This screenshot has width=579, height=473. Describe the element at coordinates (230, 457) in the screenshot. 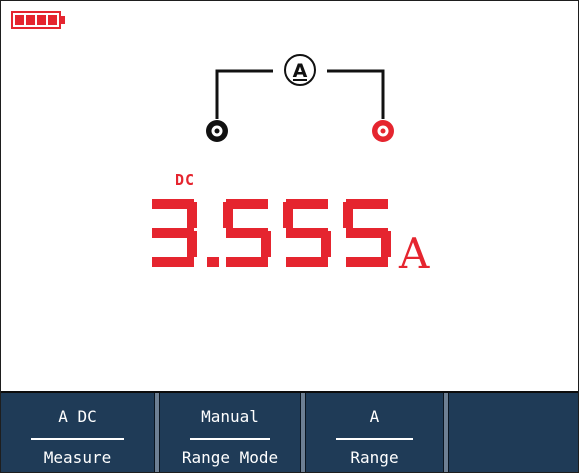

I see `softkey-range-mode-label: Range Mode` at that location.